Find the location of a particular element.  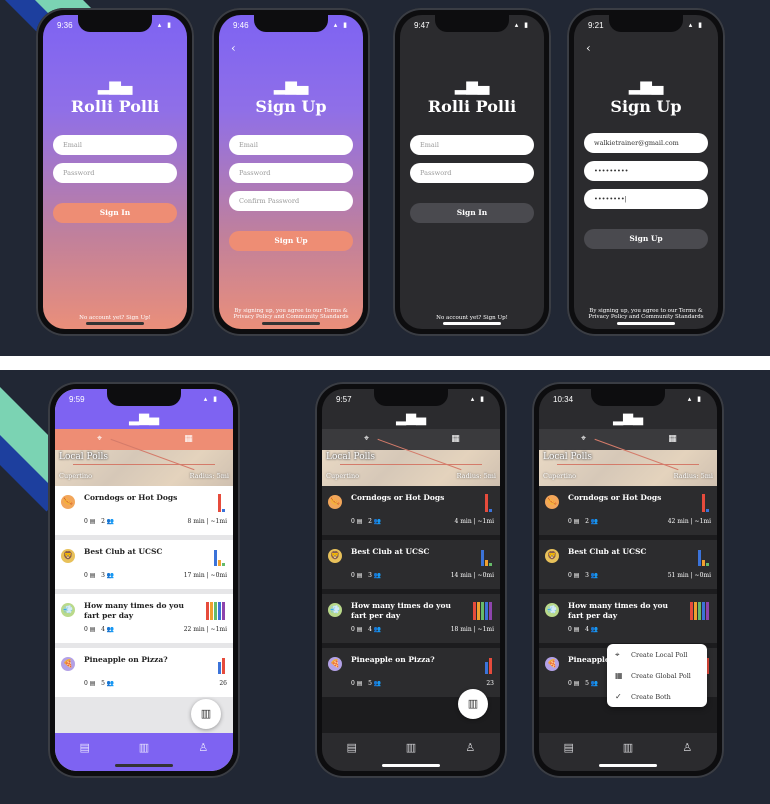

status-time: 10:34 is located at coordinates (563, 399).